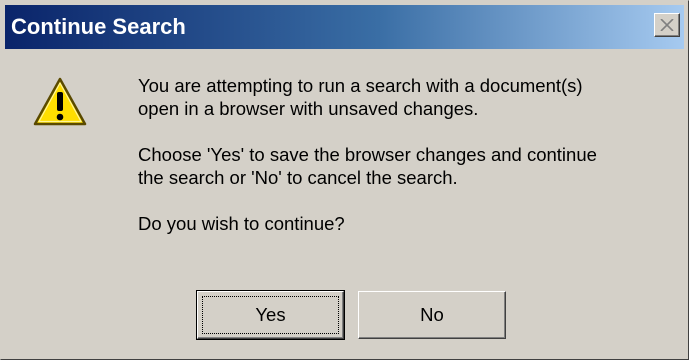 The width and height of the screenshot is (689, 360). Describe the element at coordinates (60, 102) in the screenshot. I see `warning-icon` at that location.